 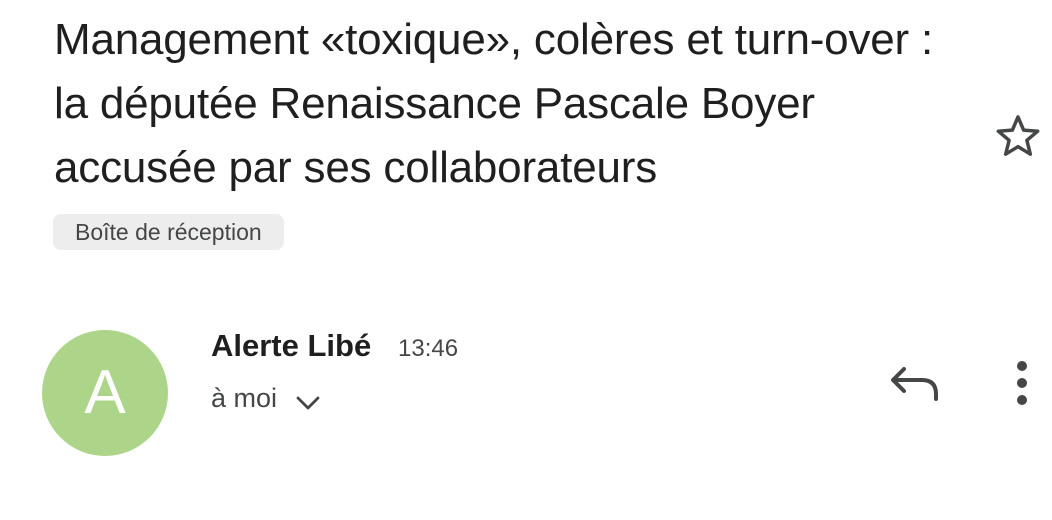 I want to click on email-time: 13:46, so click(x=428, y=348).